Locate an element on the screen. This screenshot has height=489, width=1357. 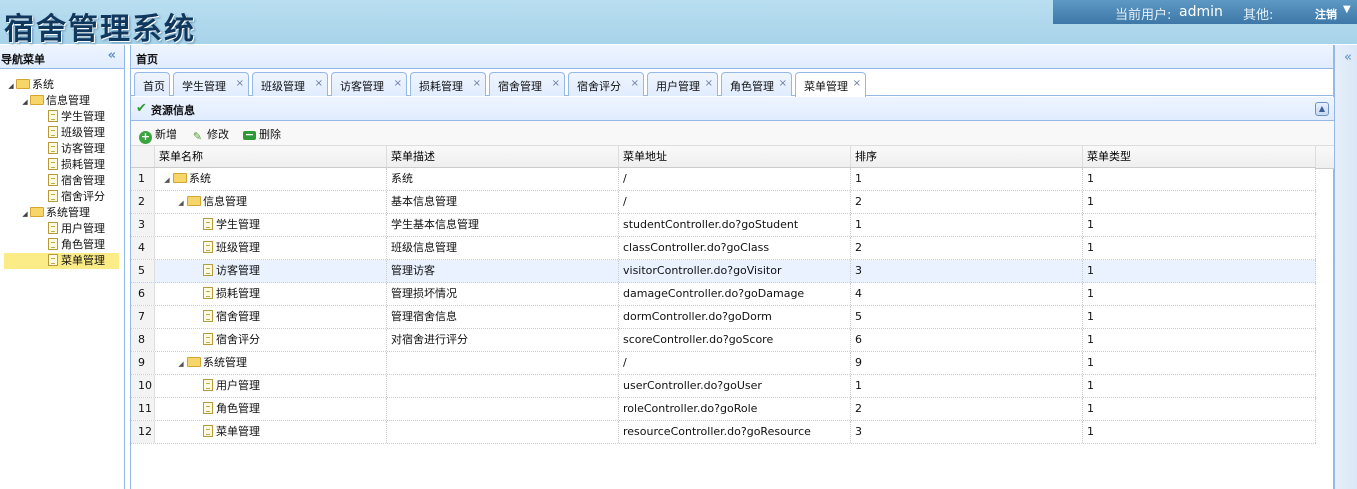
east-collapsed-panel: « is located at coordinates (1345, 267).